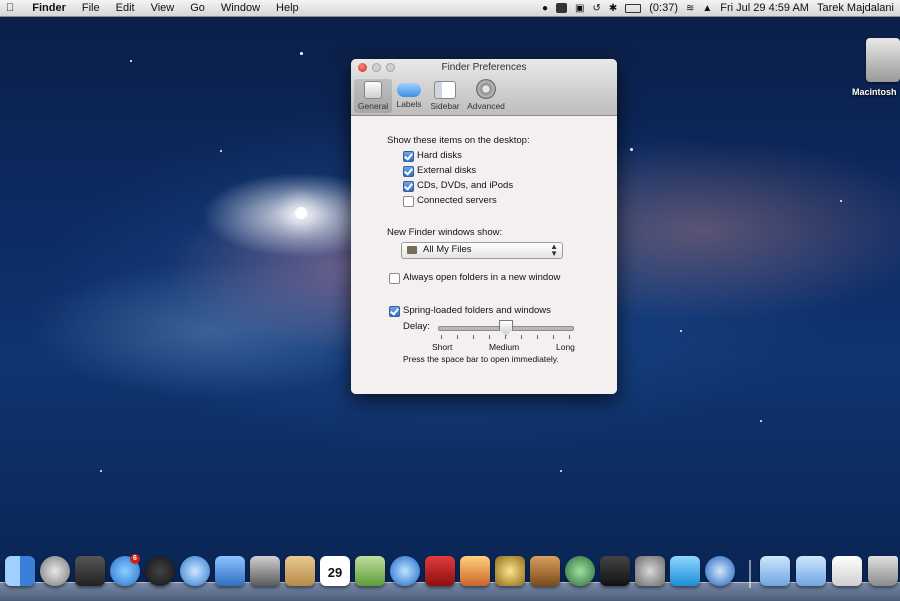 This screenshot has height=601, width=900. What do you see at coordinates (475, 571) in the screenshot?
I see `iphoto-icon` at bounding box center [475, 571].